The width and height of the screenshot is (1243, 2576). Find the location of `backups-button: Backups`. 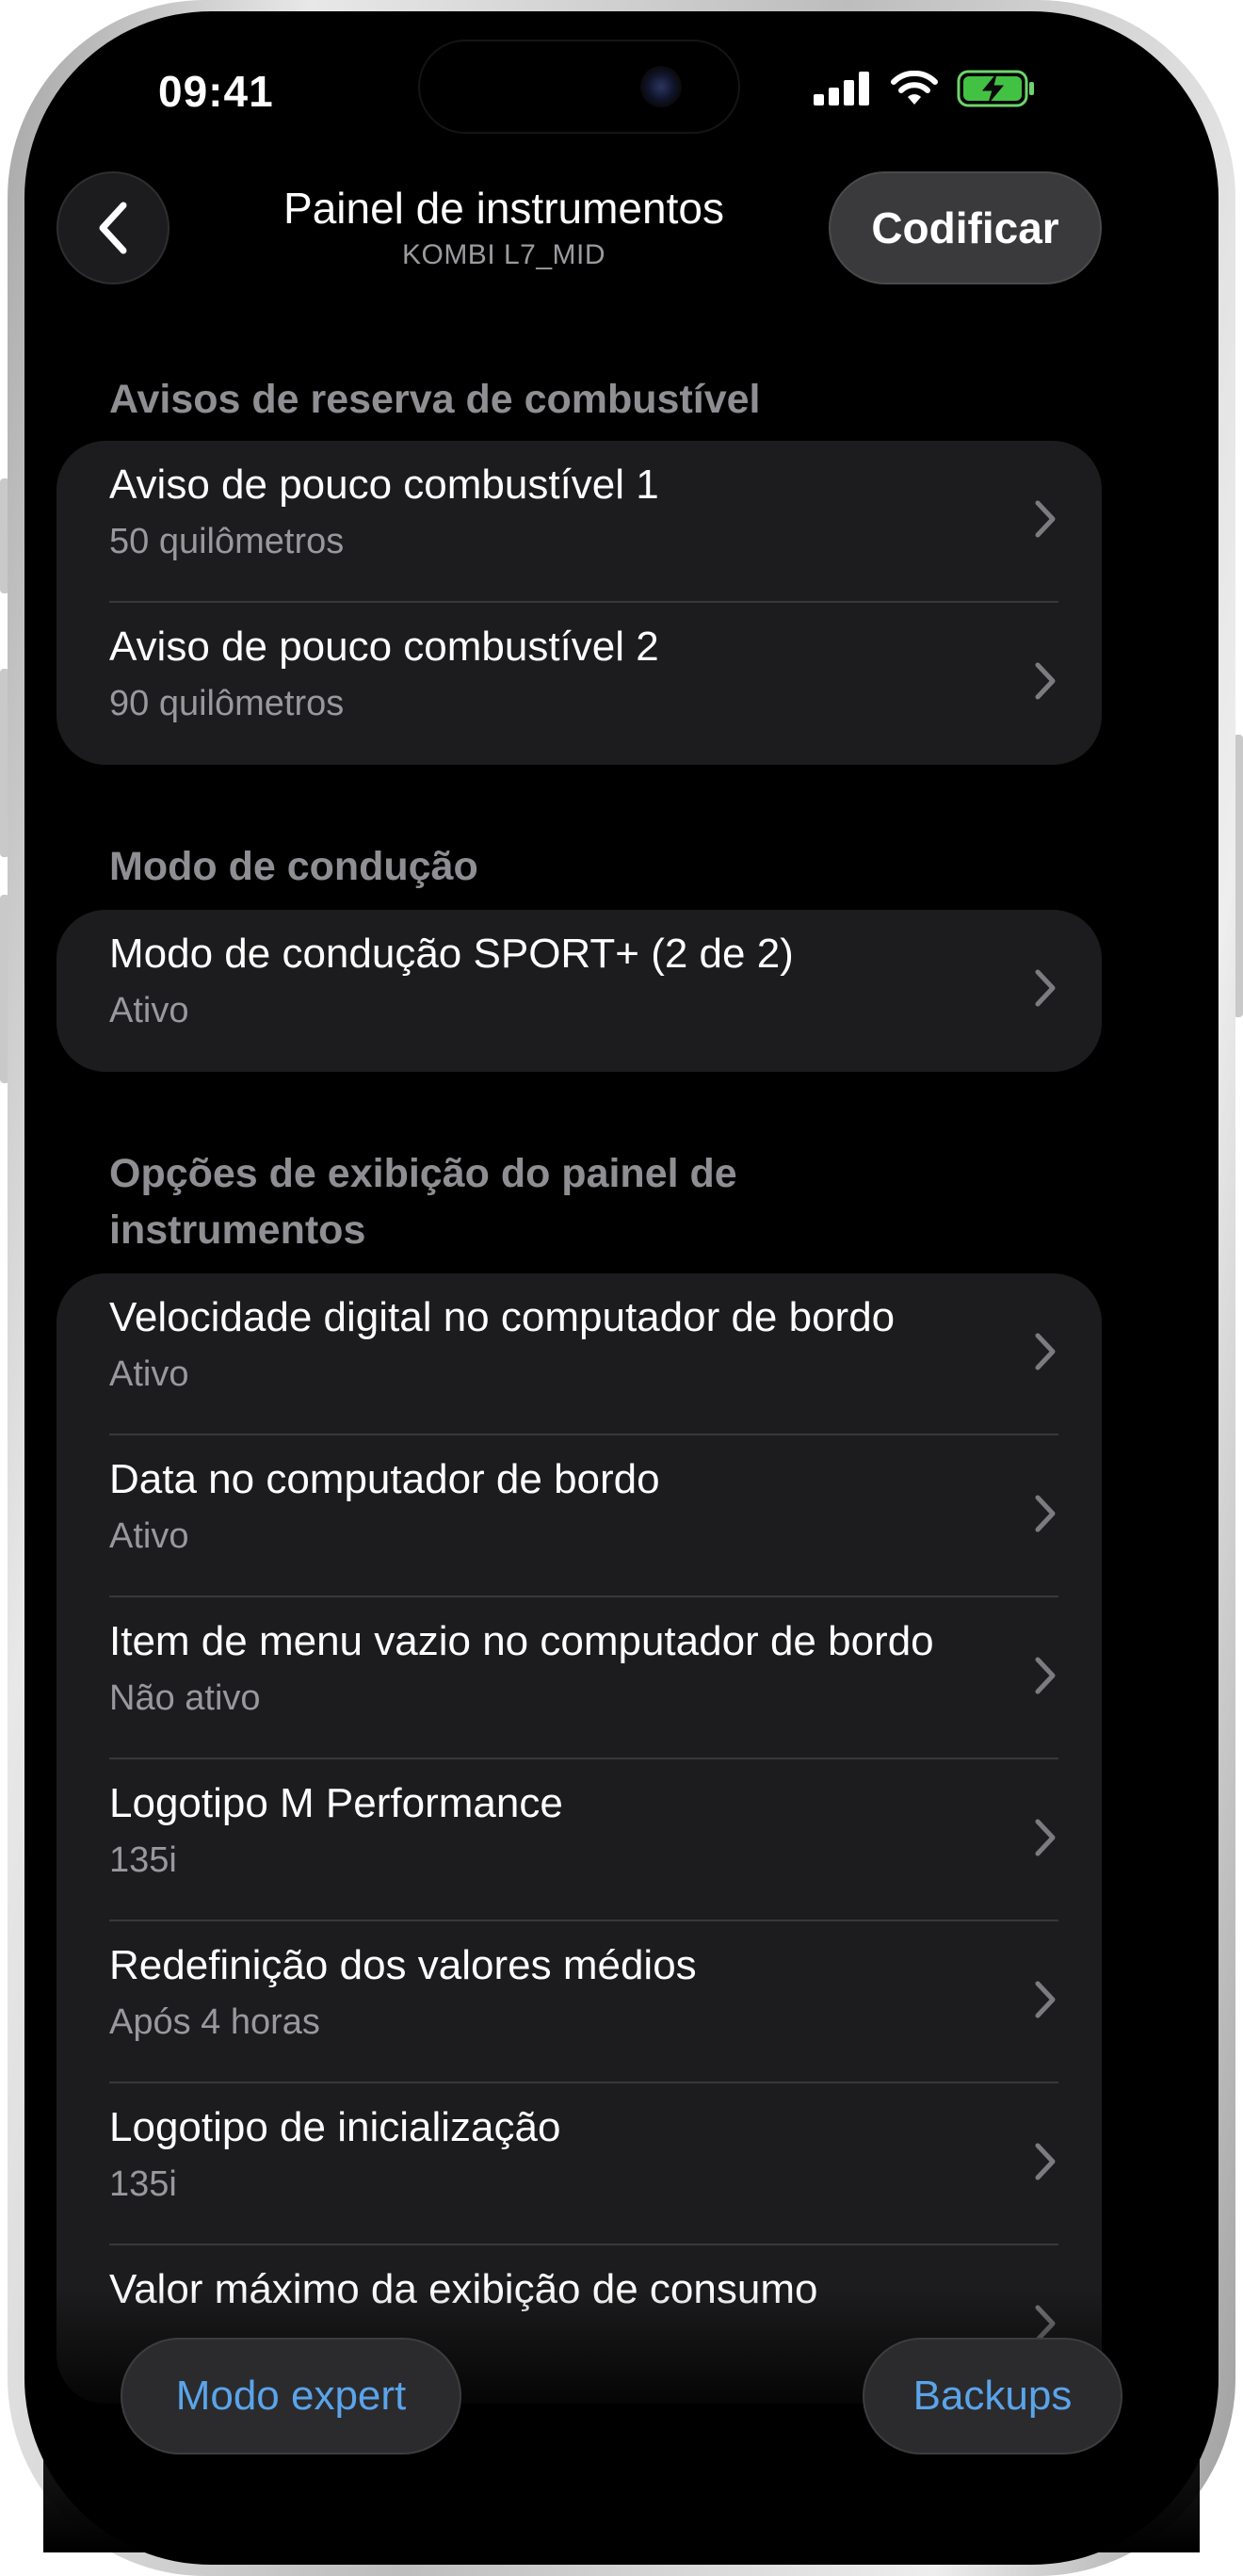

backups-button: Backups is located at coordinates (992, 2396).